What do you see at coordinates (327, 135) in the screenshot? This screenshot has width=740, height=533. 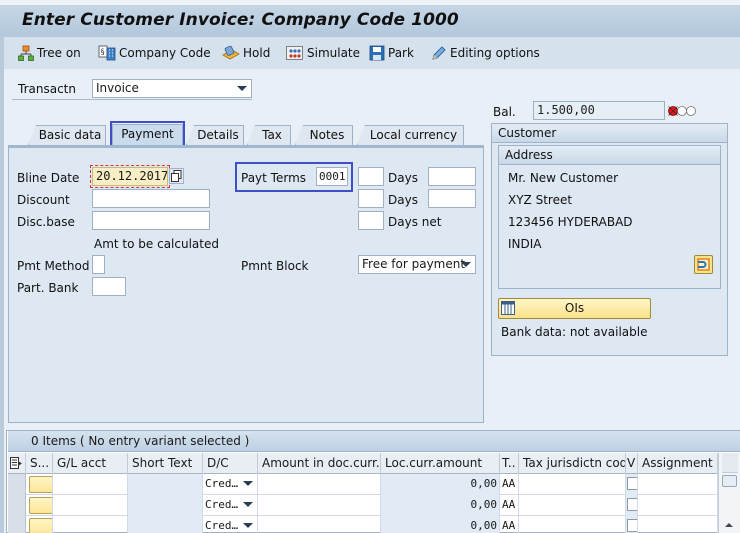 I see `tab-notes-label: Notes` at bounding box center [327, 135].